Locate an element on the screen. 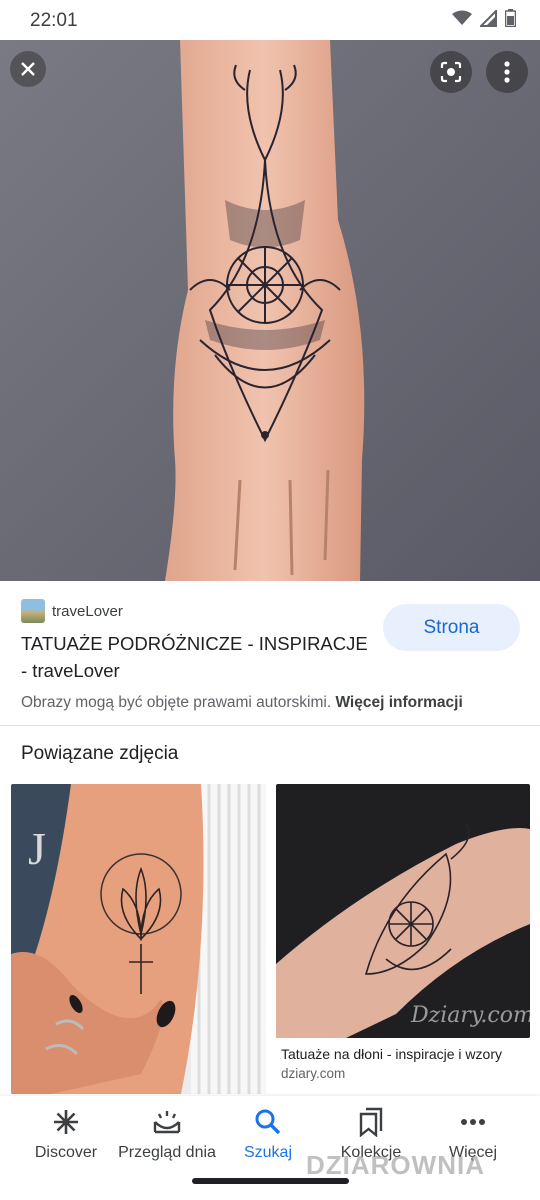 This screenshot has height=1200, width=540. related-heading: Powiązane zdjęcia is located at coordinates (100, 753).